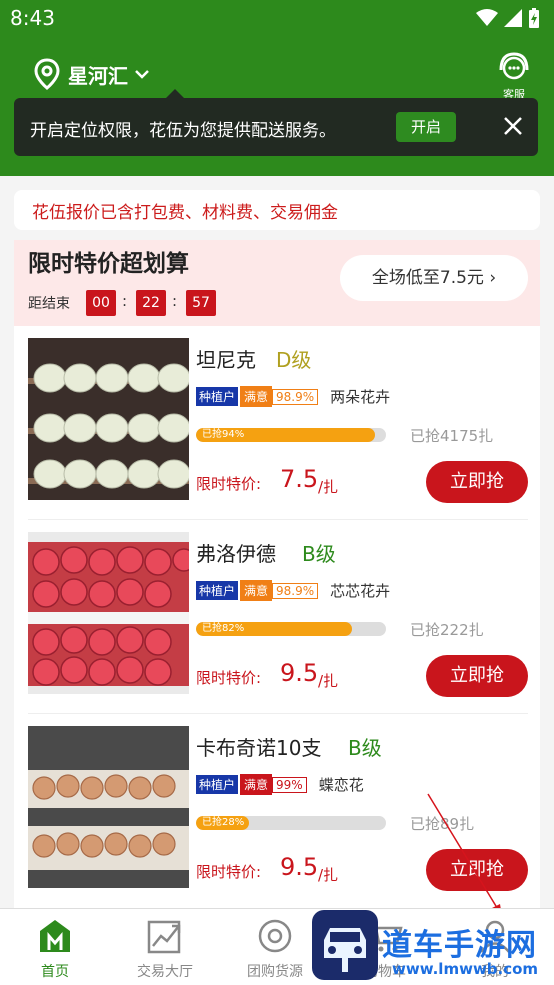  I want to click on product-name: 坦尼克, so click(226, 360).